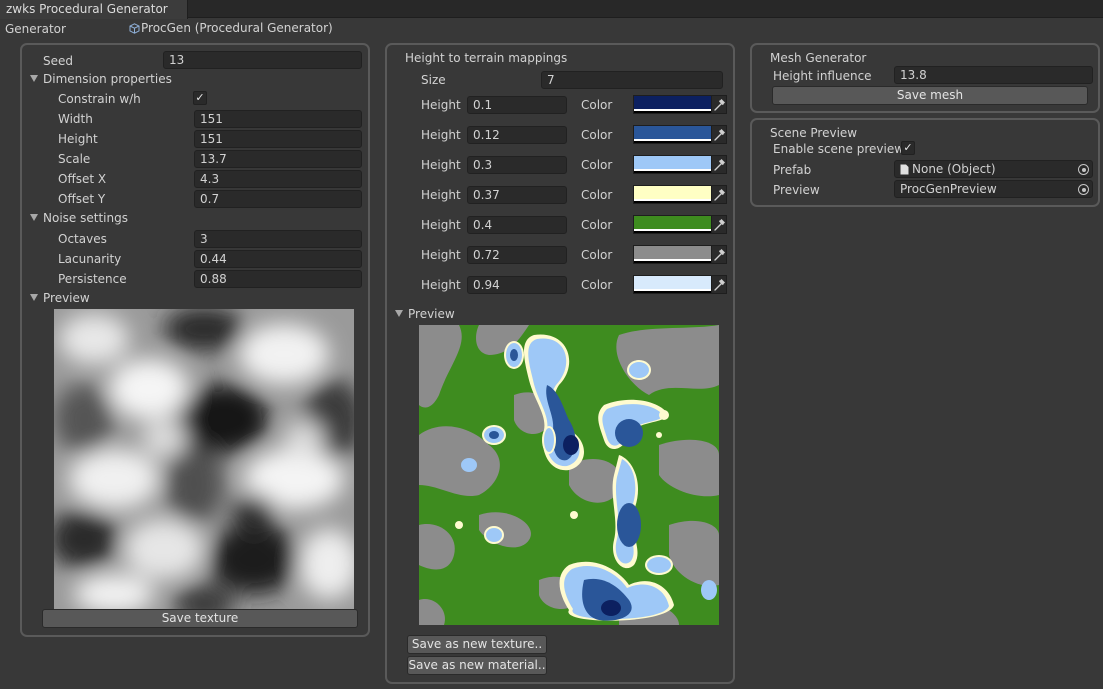 The height and width of the screenshot is (689, 1103). Describe the element at coordinates (477, 644) in the screenshot. I see `save-new-texture-button: Save as new texture..` at that location.